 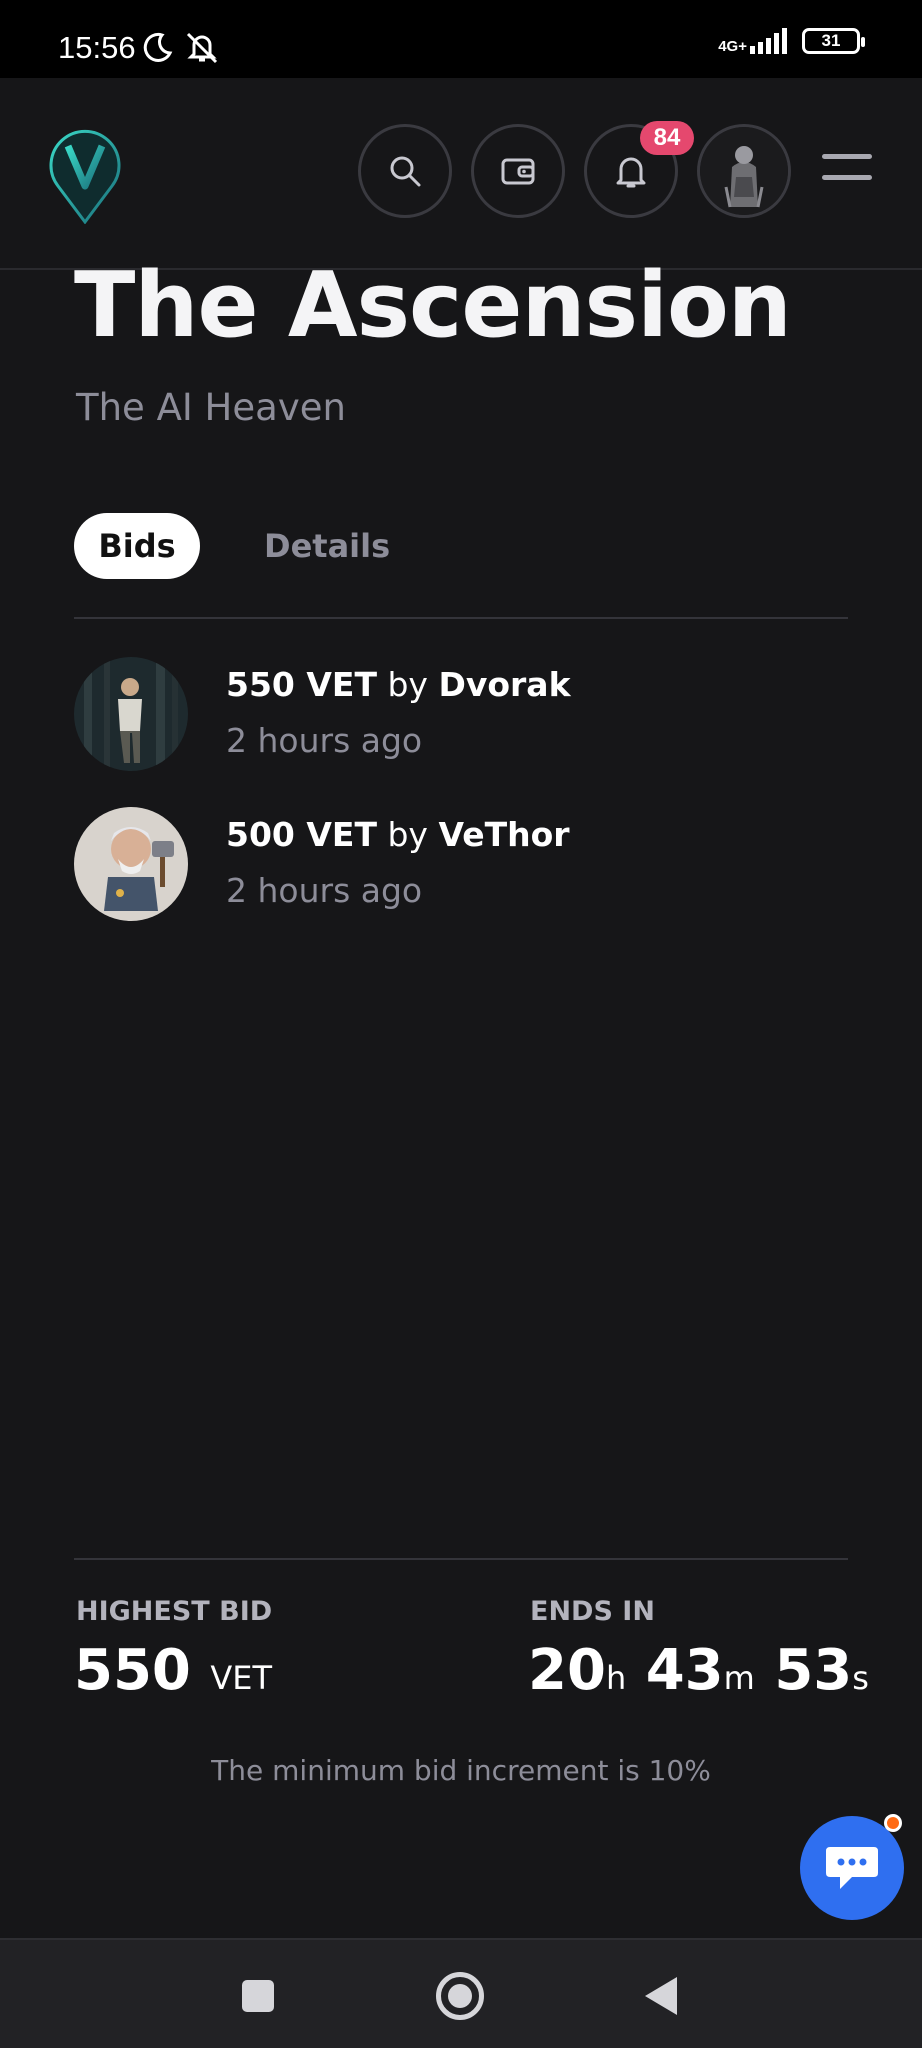 I want to click on bid-amount: 500 VET, so click(x=301, y=834).